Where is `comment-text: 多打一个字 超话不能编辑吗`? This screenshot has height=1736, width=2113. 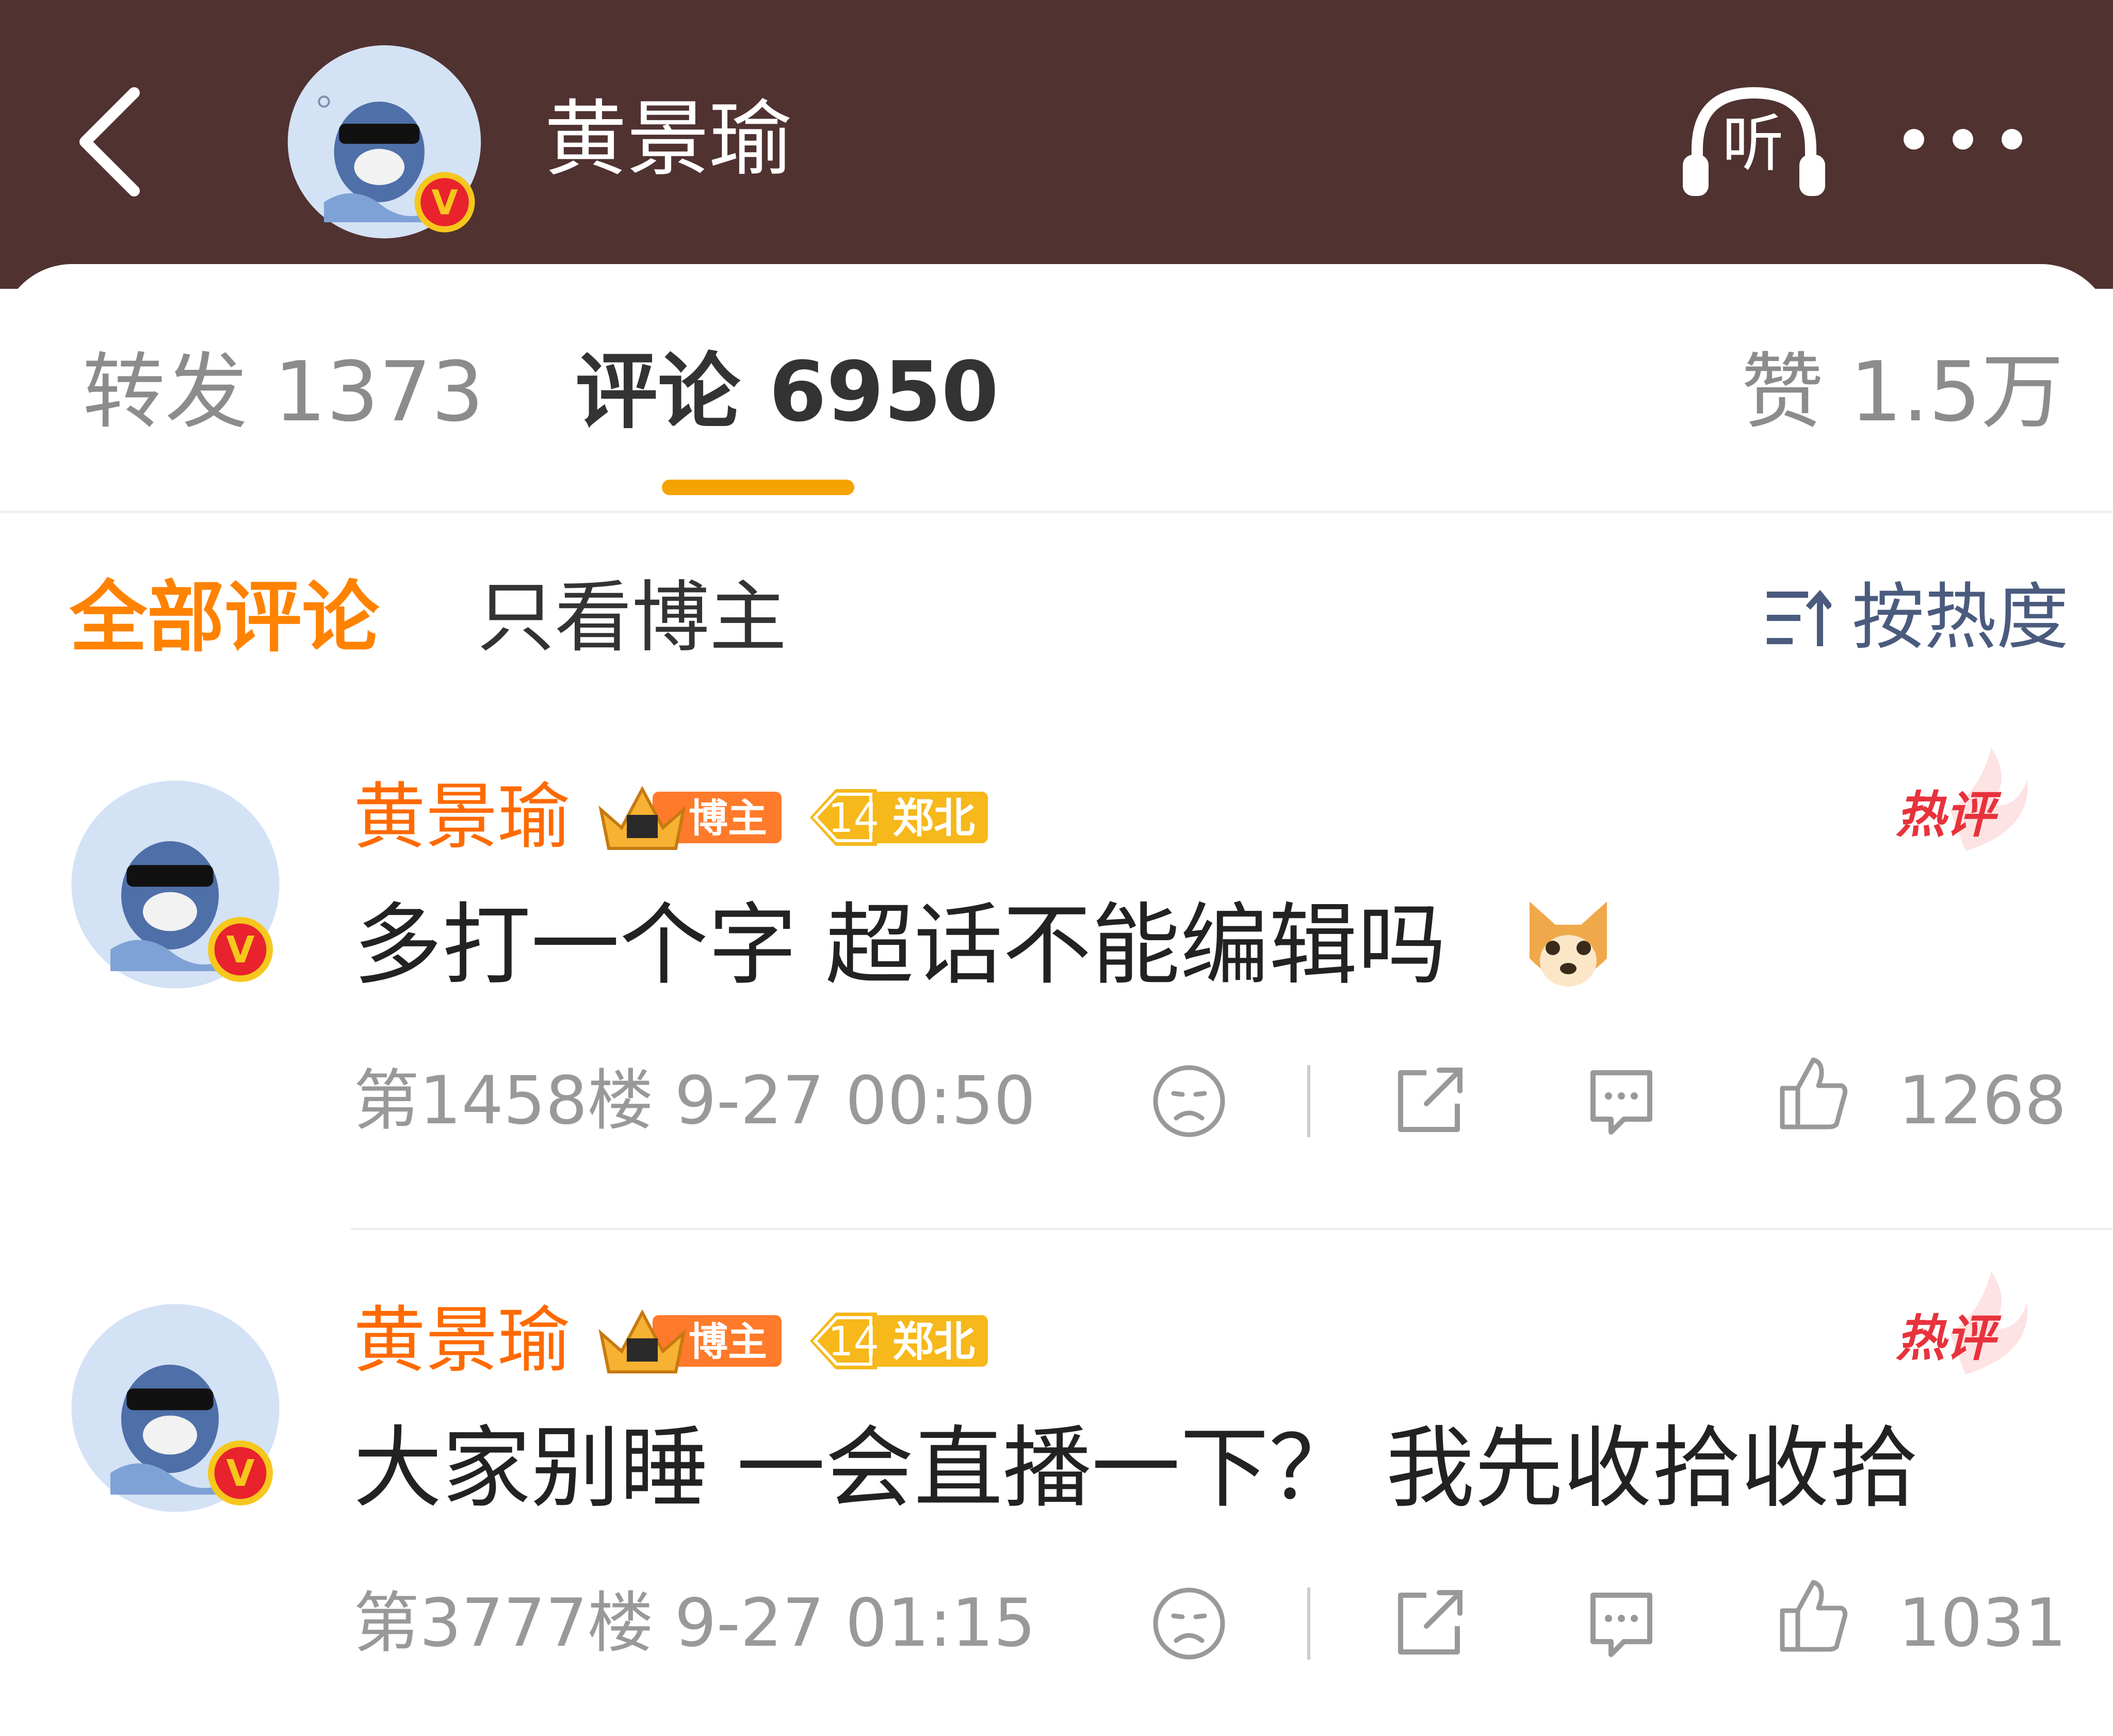 comment-text: 多打一个字 超话不能编辑吗 is located at coordinates (899, 945).